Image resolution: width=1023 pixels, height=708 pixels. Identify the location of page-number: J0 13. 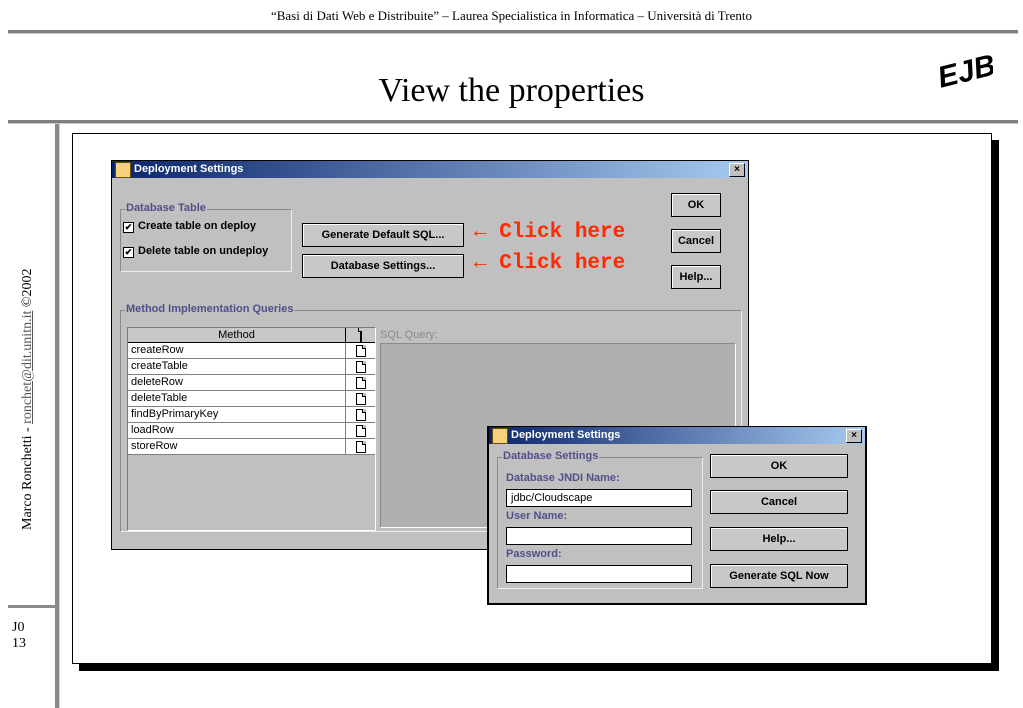
(19, 636).